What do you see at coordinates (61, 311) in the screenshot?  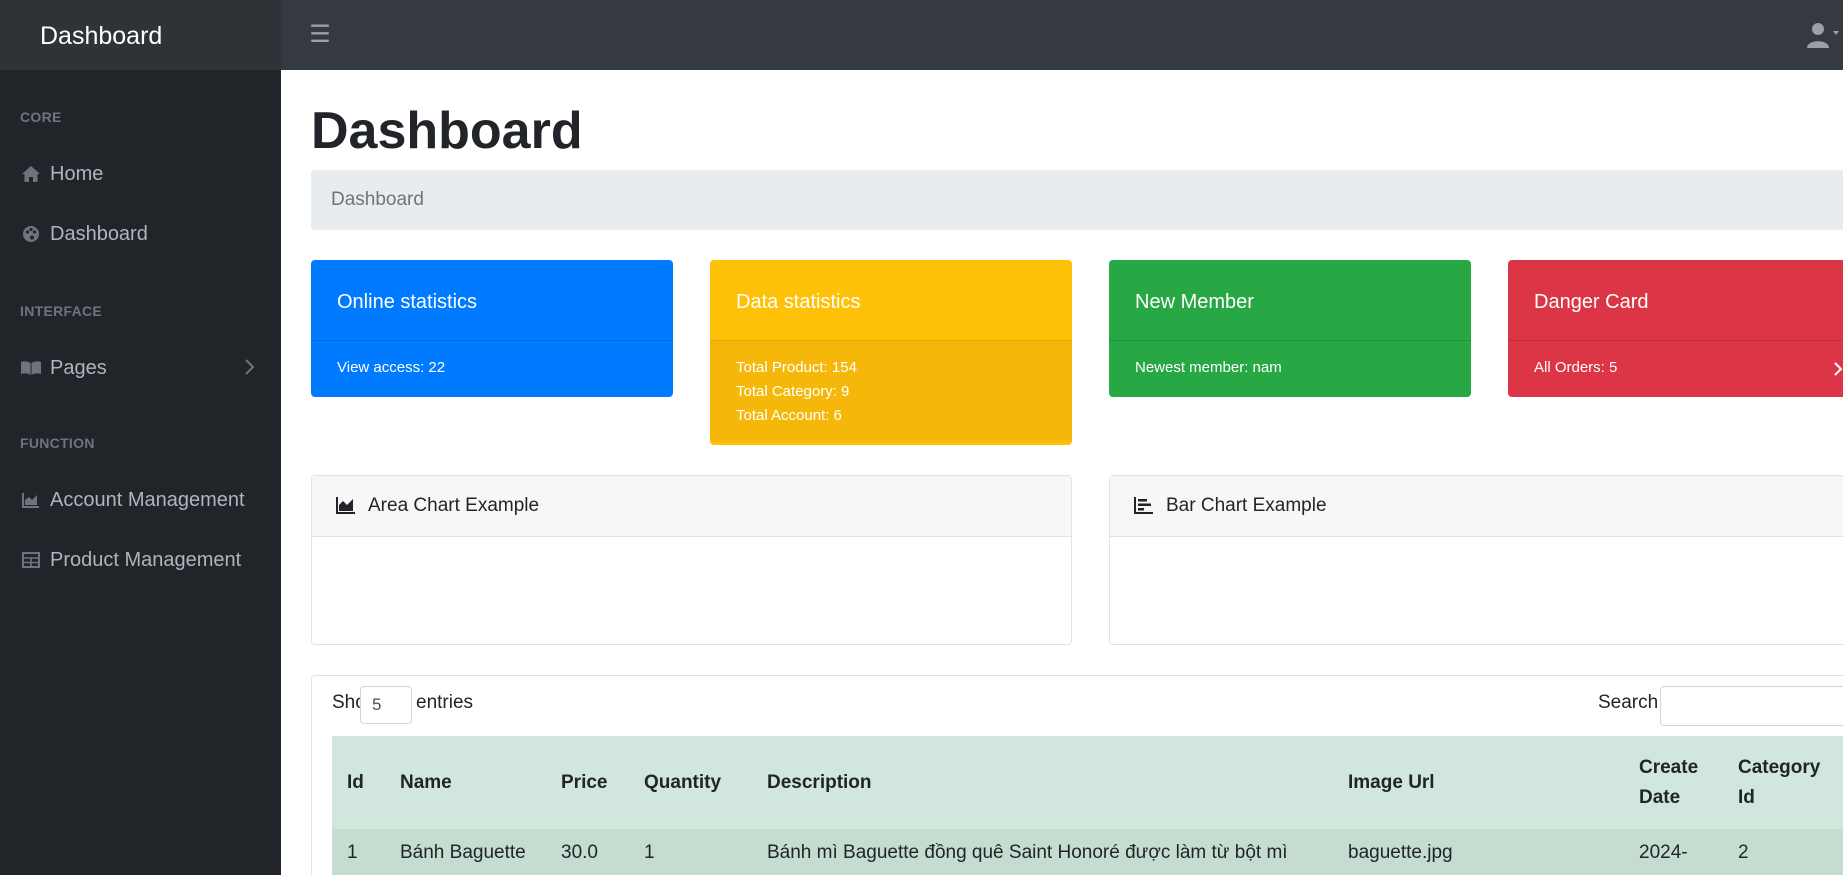 I see `sidebar-heading-interface: INTERFACE` at bounding box center [61, 311].